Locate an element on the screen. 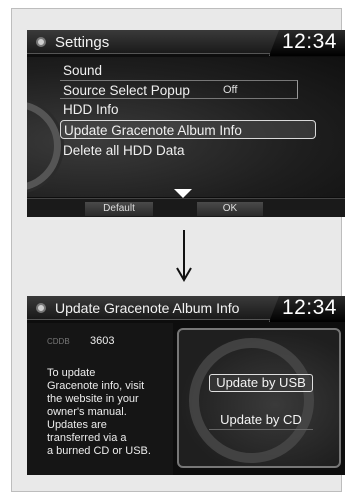 This screenshot has height=503, width=353. update-by-usb-button: Update by USB is located at coordinates (261, 383).